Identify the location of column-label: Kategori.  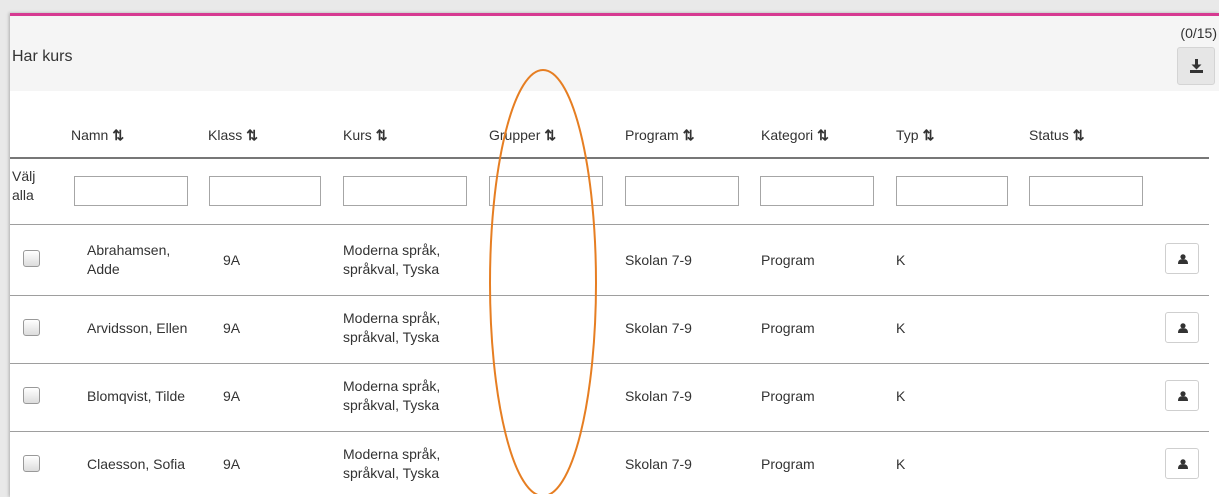
(787, 135).